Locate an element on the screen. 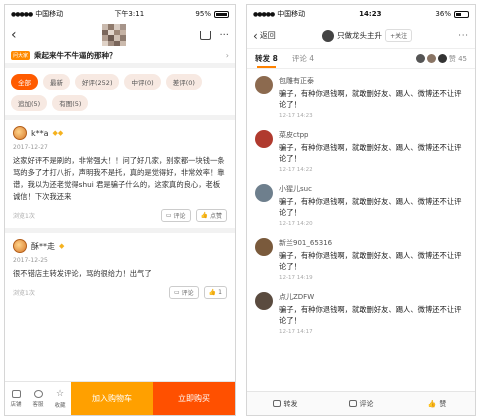 The image size is (480, 420). vip-diamond-icon: ◆ is located at coordinates (62, 246).